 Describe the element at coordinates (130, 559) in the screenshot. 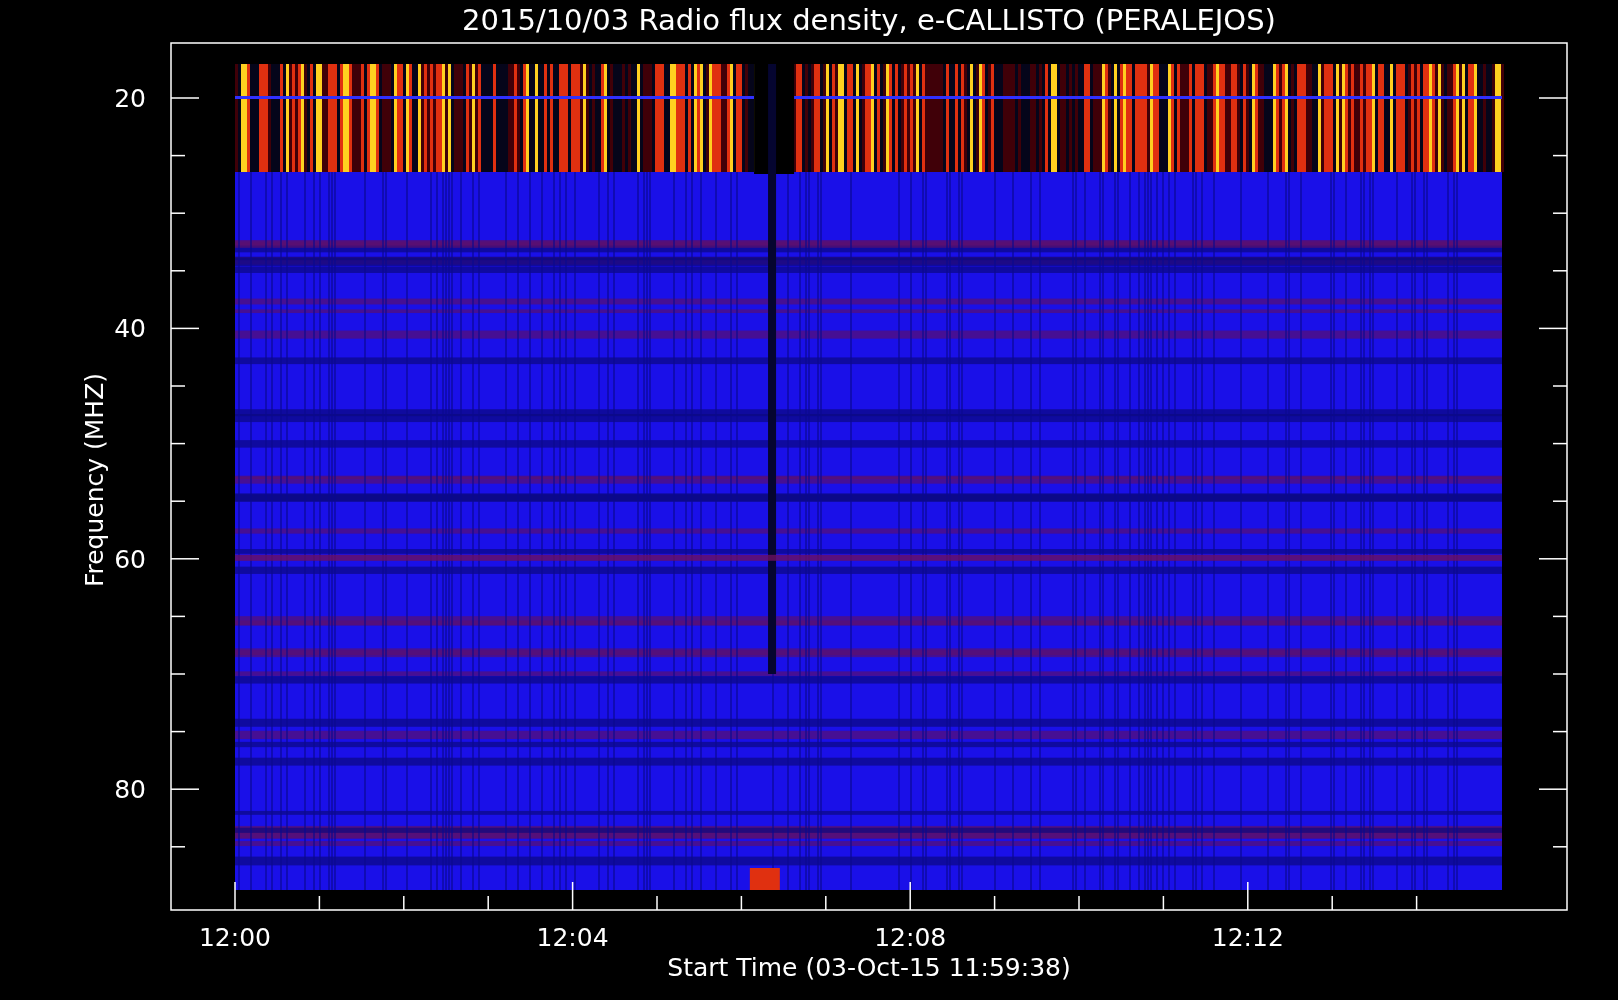

I see `y-tick-label: 60` at that location.